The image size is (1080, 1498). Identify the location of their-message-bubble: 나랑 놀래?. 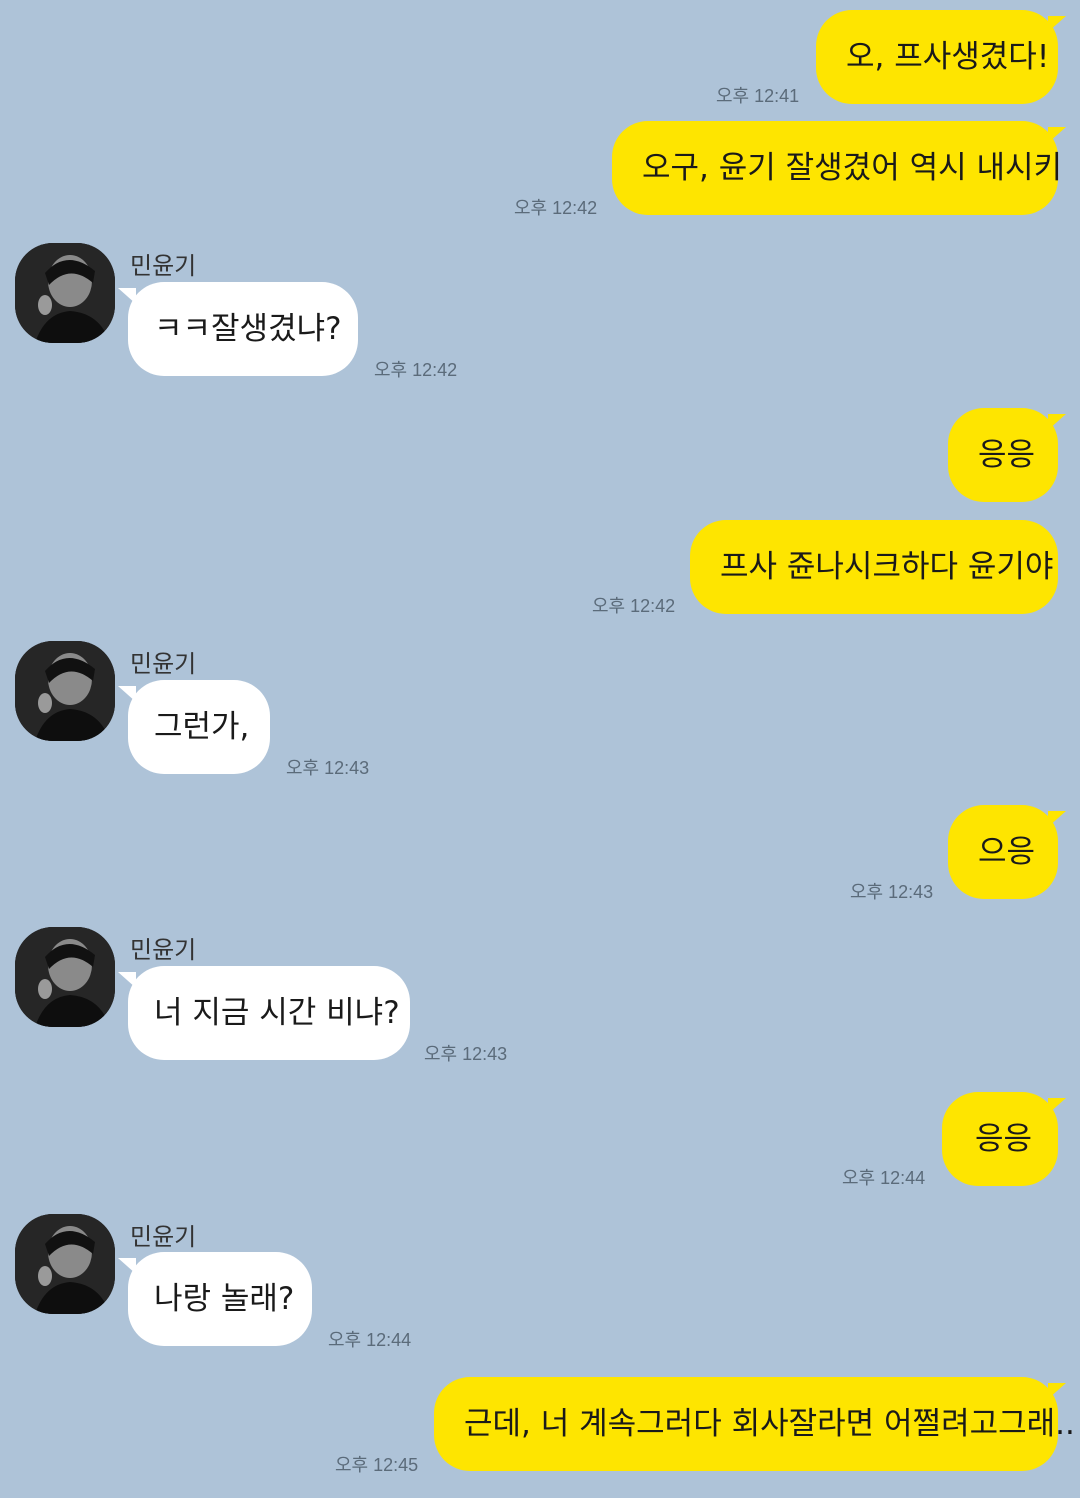
(220, 1299).